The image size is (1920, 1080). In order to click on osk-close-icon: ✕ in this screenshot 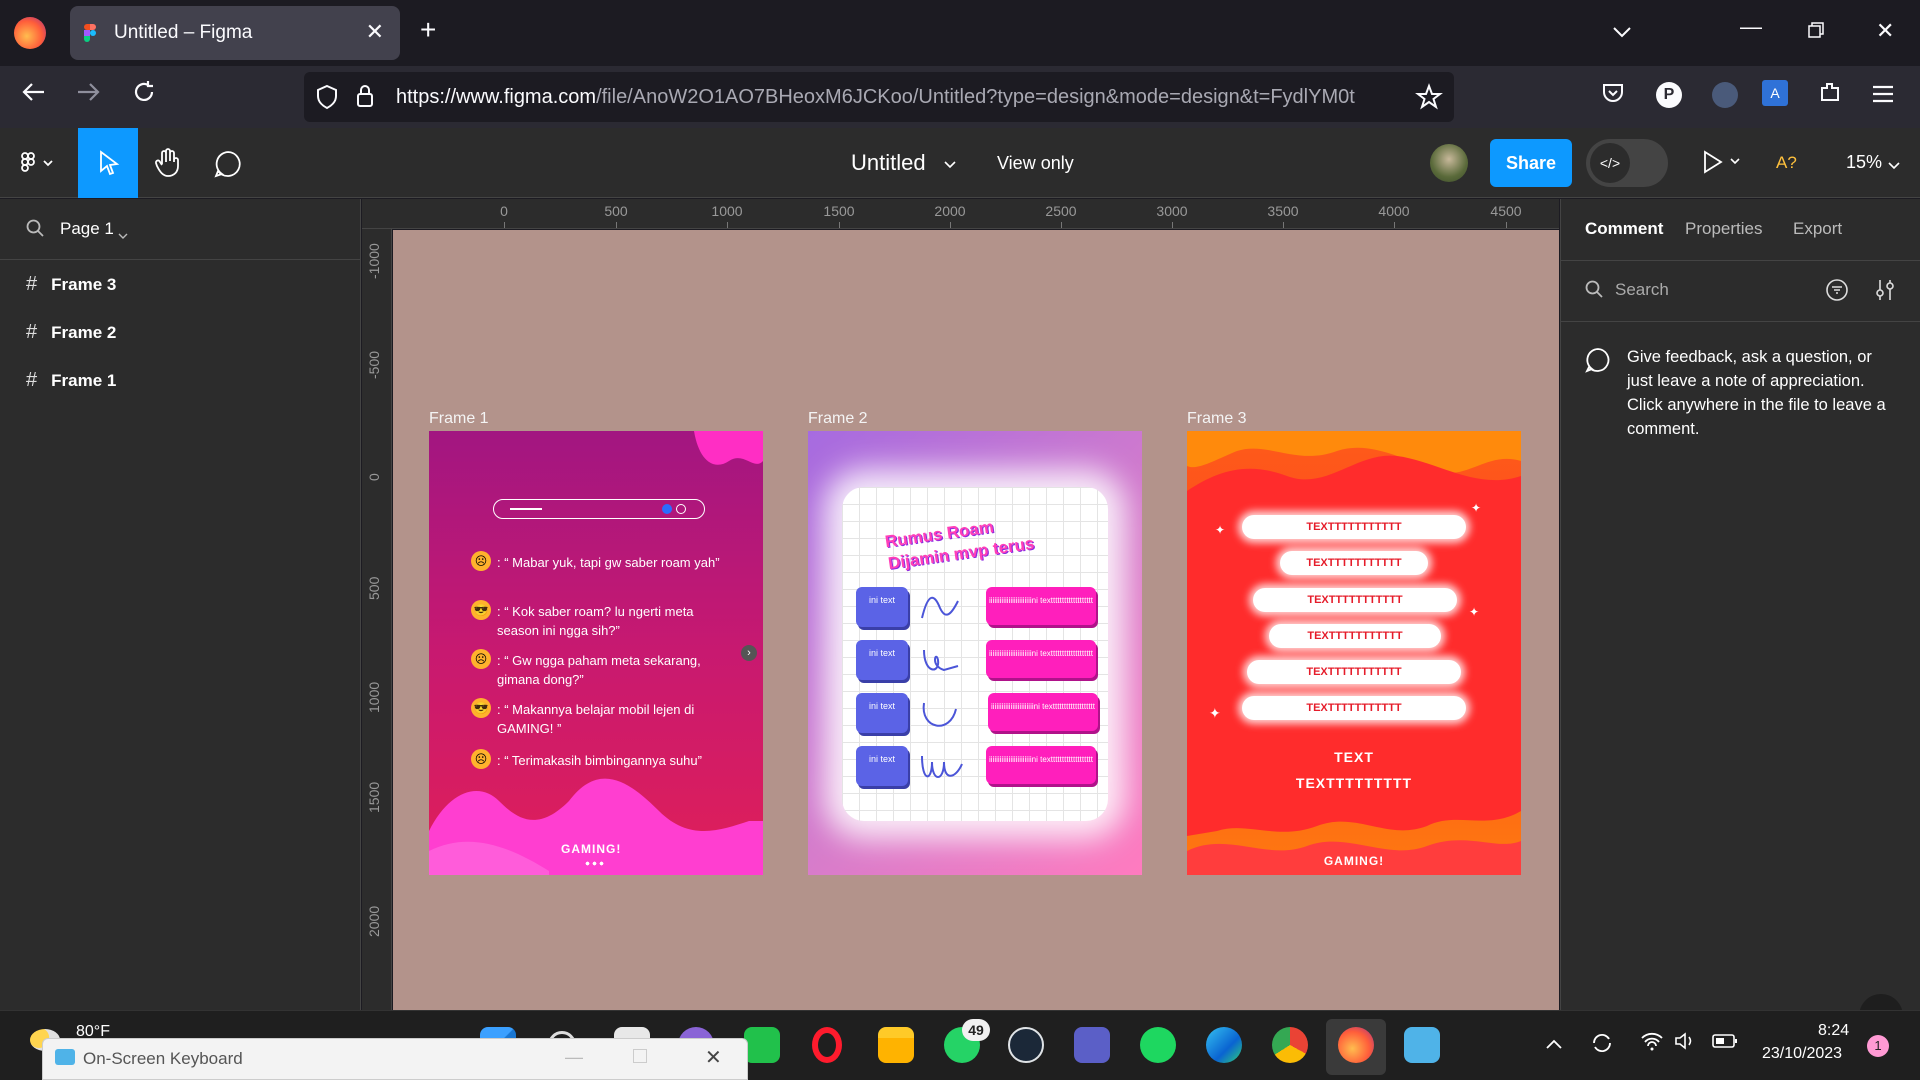, I will do `click(713, 1057)`.